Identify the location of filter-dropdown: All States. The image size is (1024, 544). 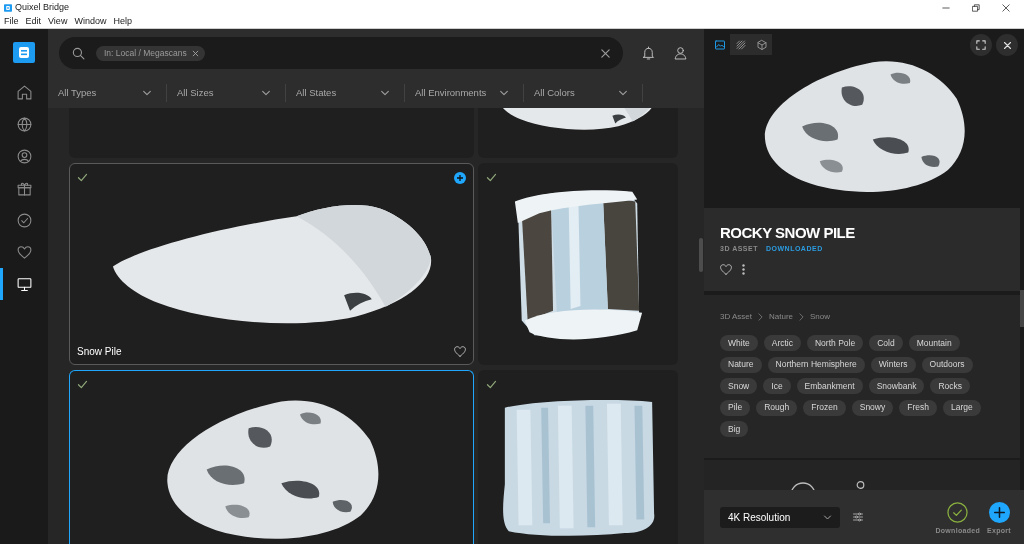
(345, 92).